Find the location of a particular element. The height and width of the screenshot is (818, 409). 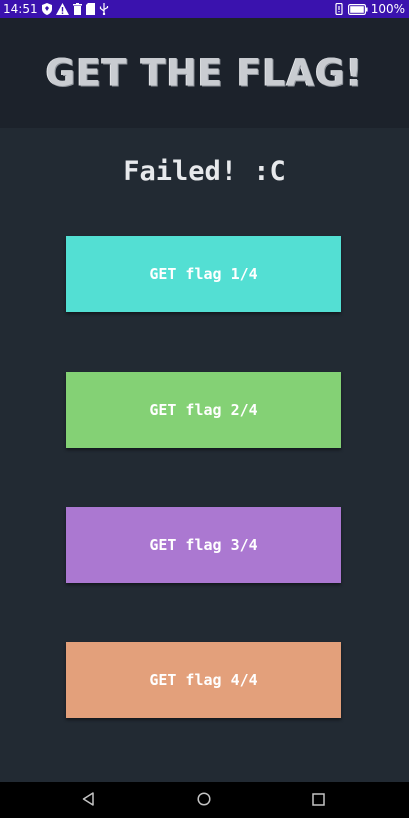

warning-icon is located at coordinates (62, 9).